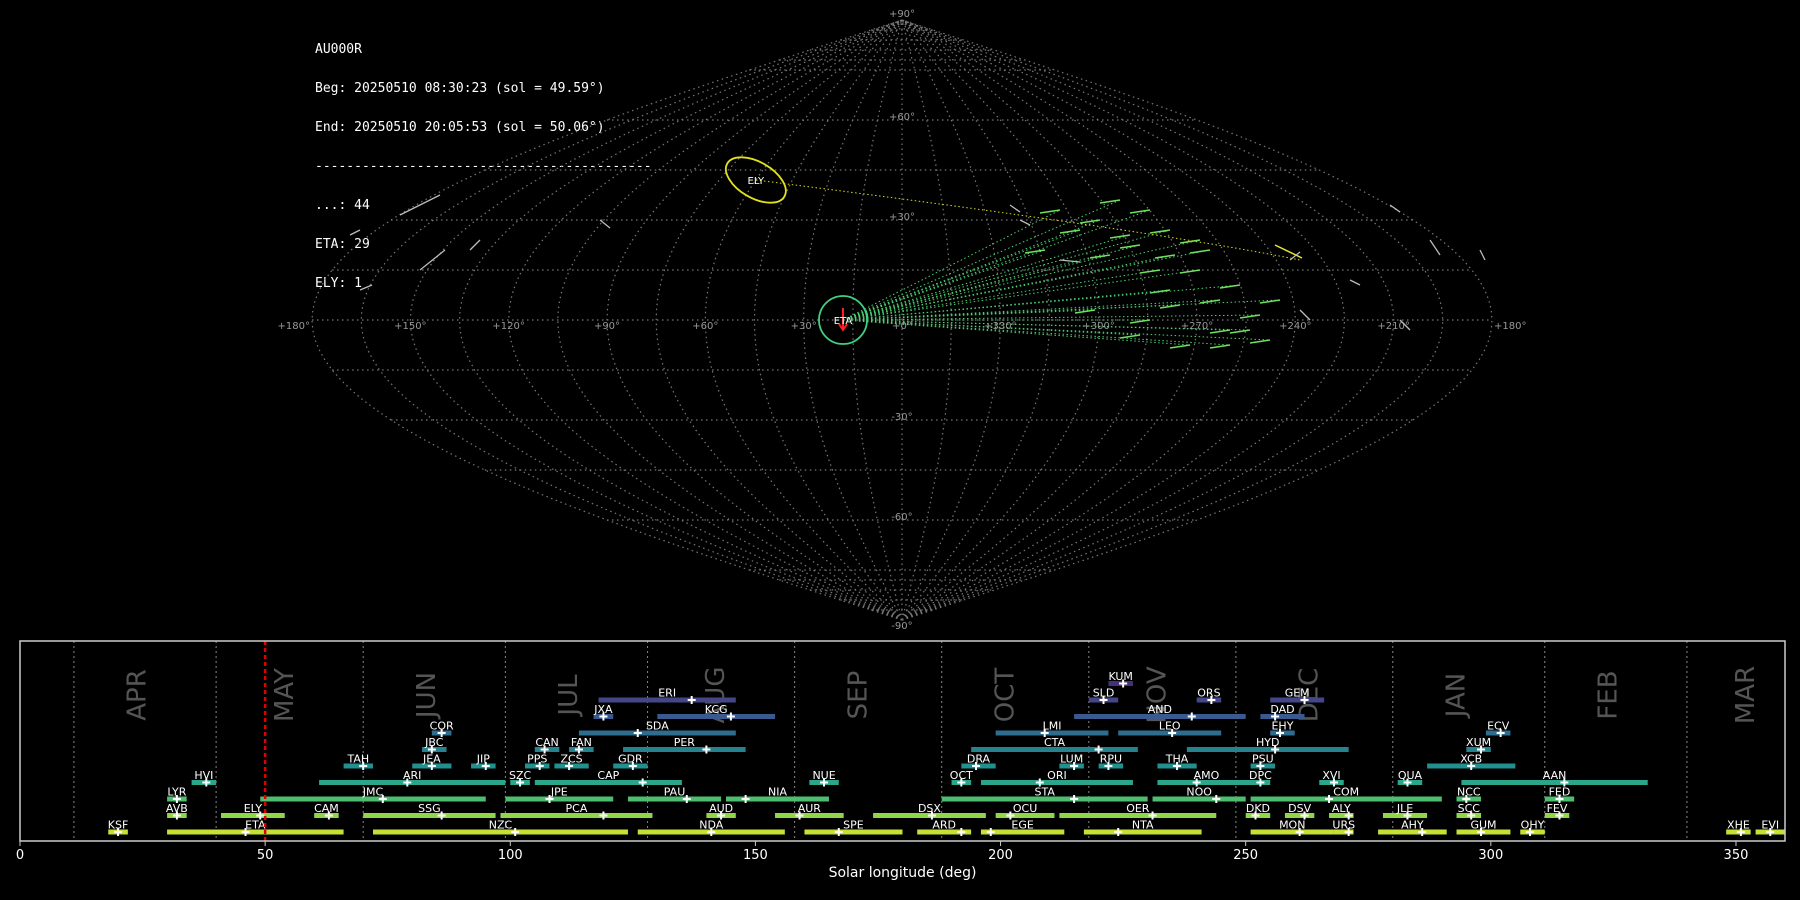  I want to click on shower-label: HVI, so click(203, 775).